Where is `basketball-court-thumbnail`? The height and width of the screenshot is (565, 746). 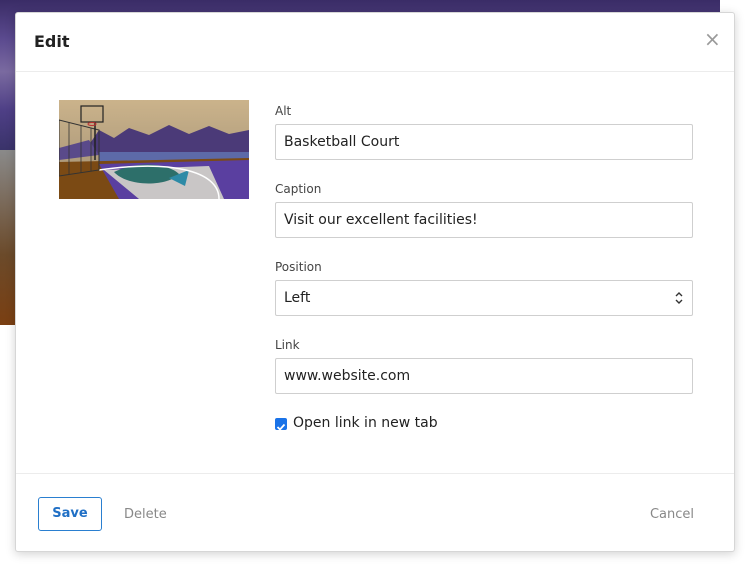 basketball-court-thumbnail is located at coordinates (154, 149).